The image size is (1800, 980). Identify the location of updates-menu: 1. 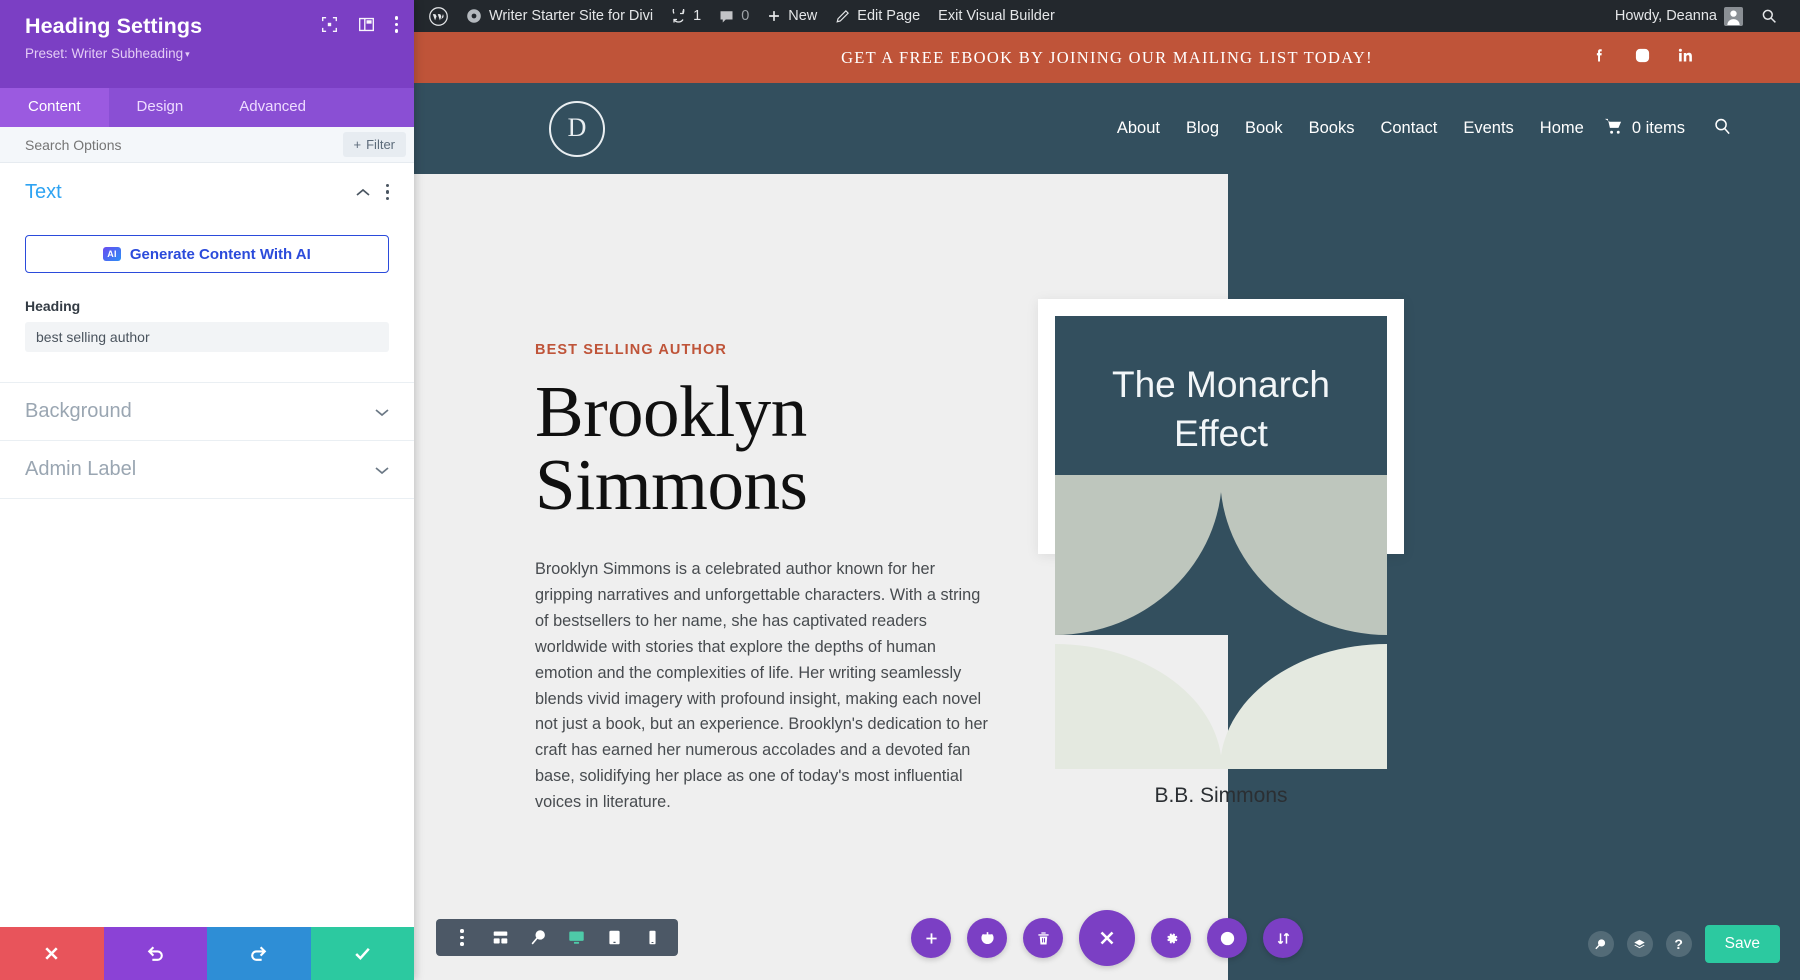
(686, 16).